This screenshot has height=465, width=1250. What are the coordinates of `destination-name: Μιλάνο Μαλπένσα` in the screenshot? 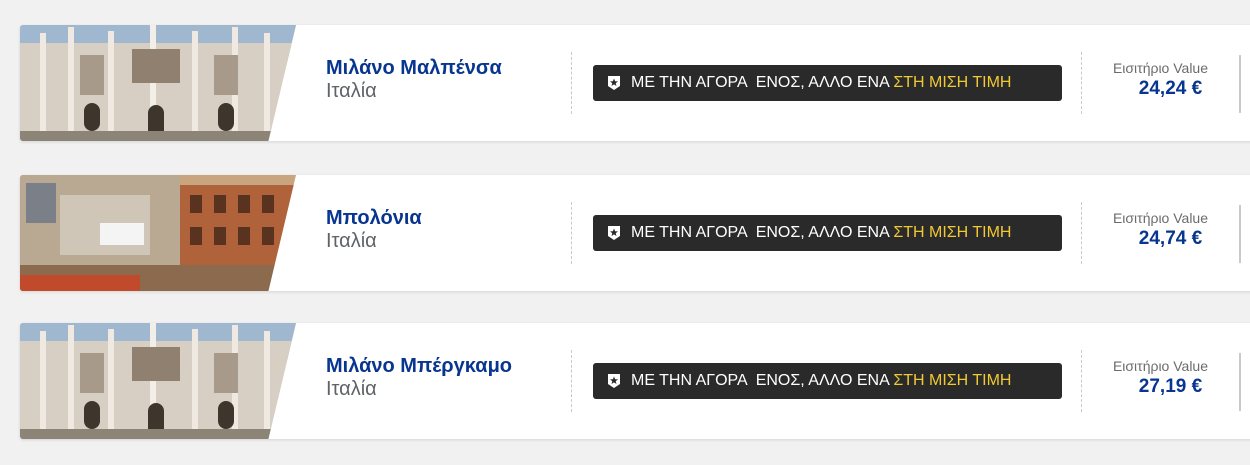 It's located at (414, 68).